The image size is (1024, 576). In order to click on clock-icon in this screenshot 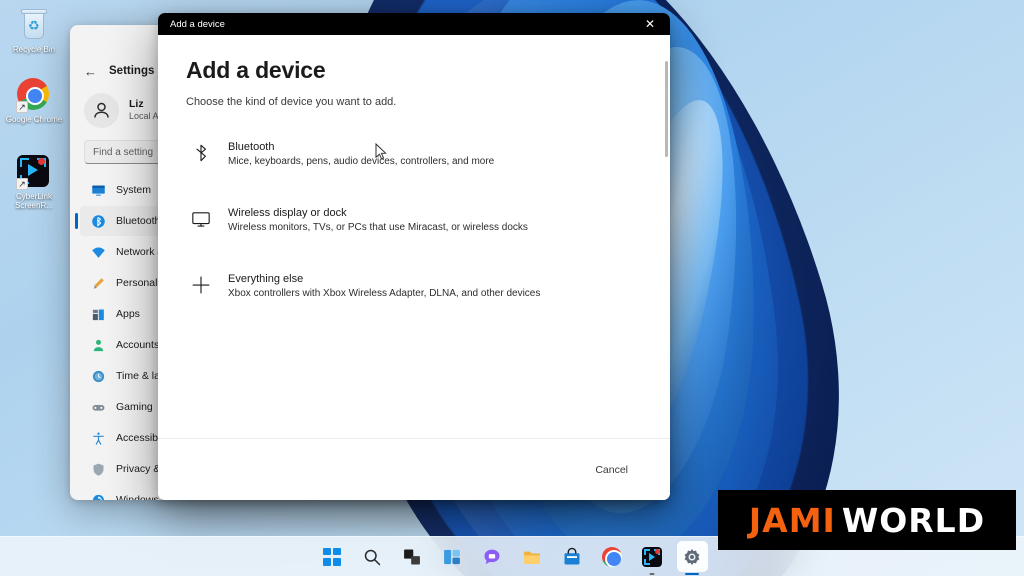, I will do `click(98, 376)`.